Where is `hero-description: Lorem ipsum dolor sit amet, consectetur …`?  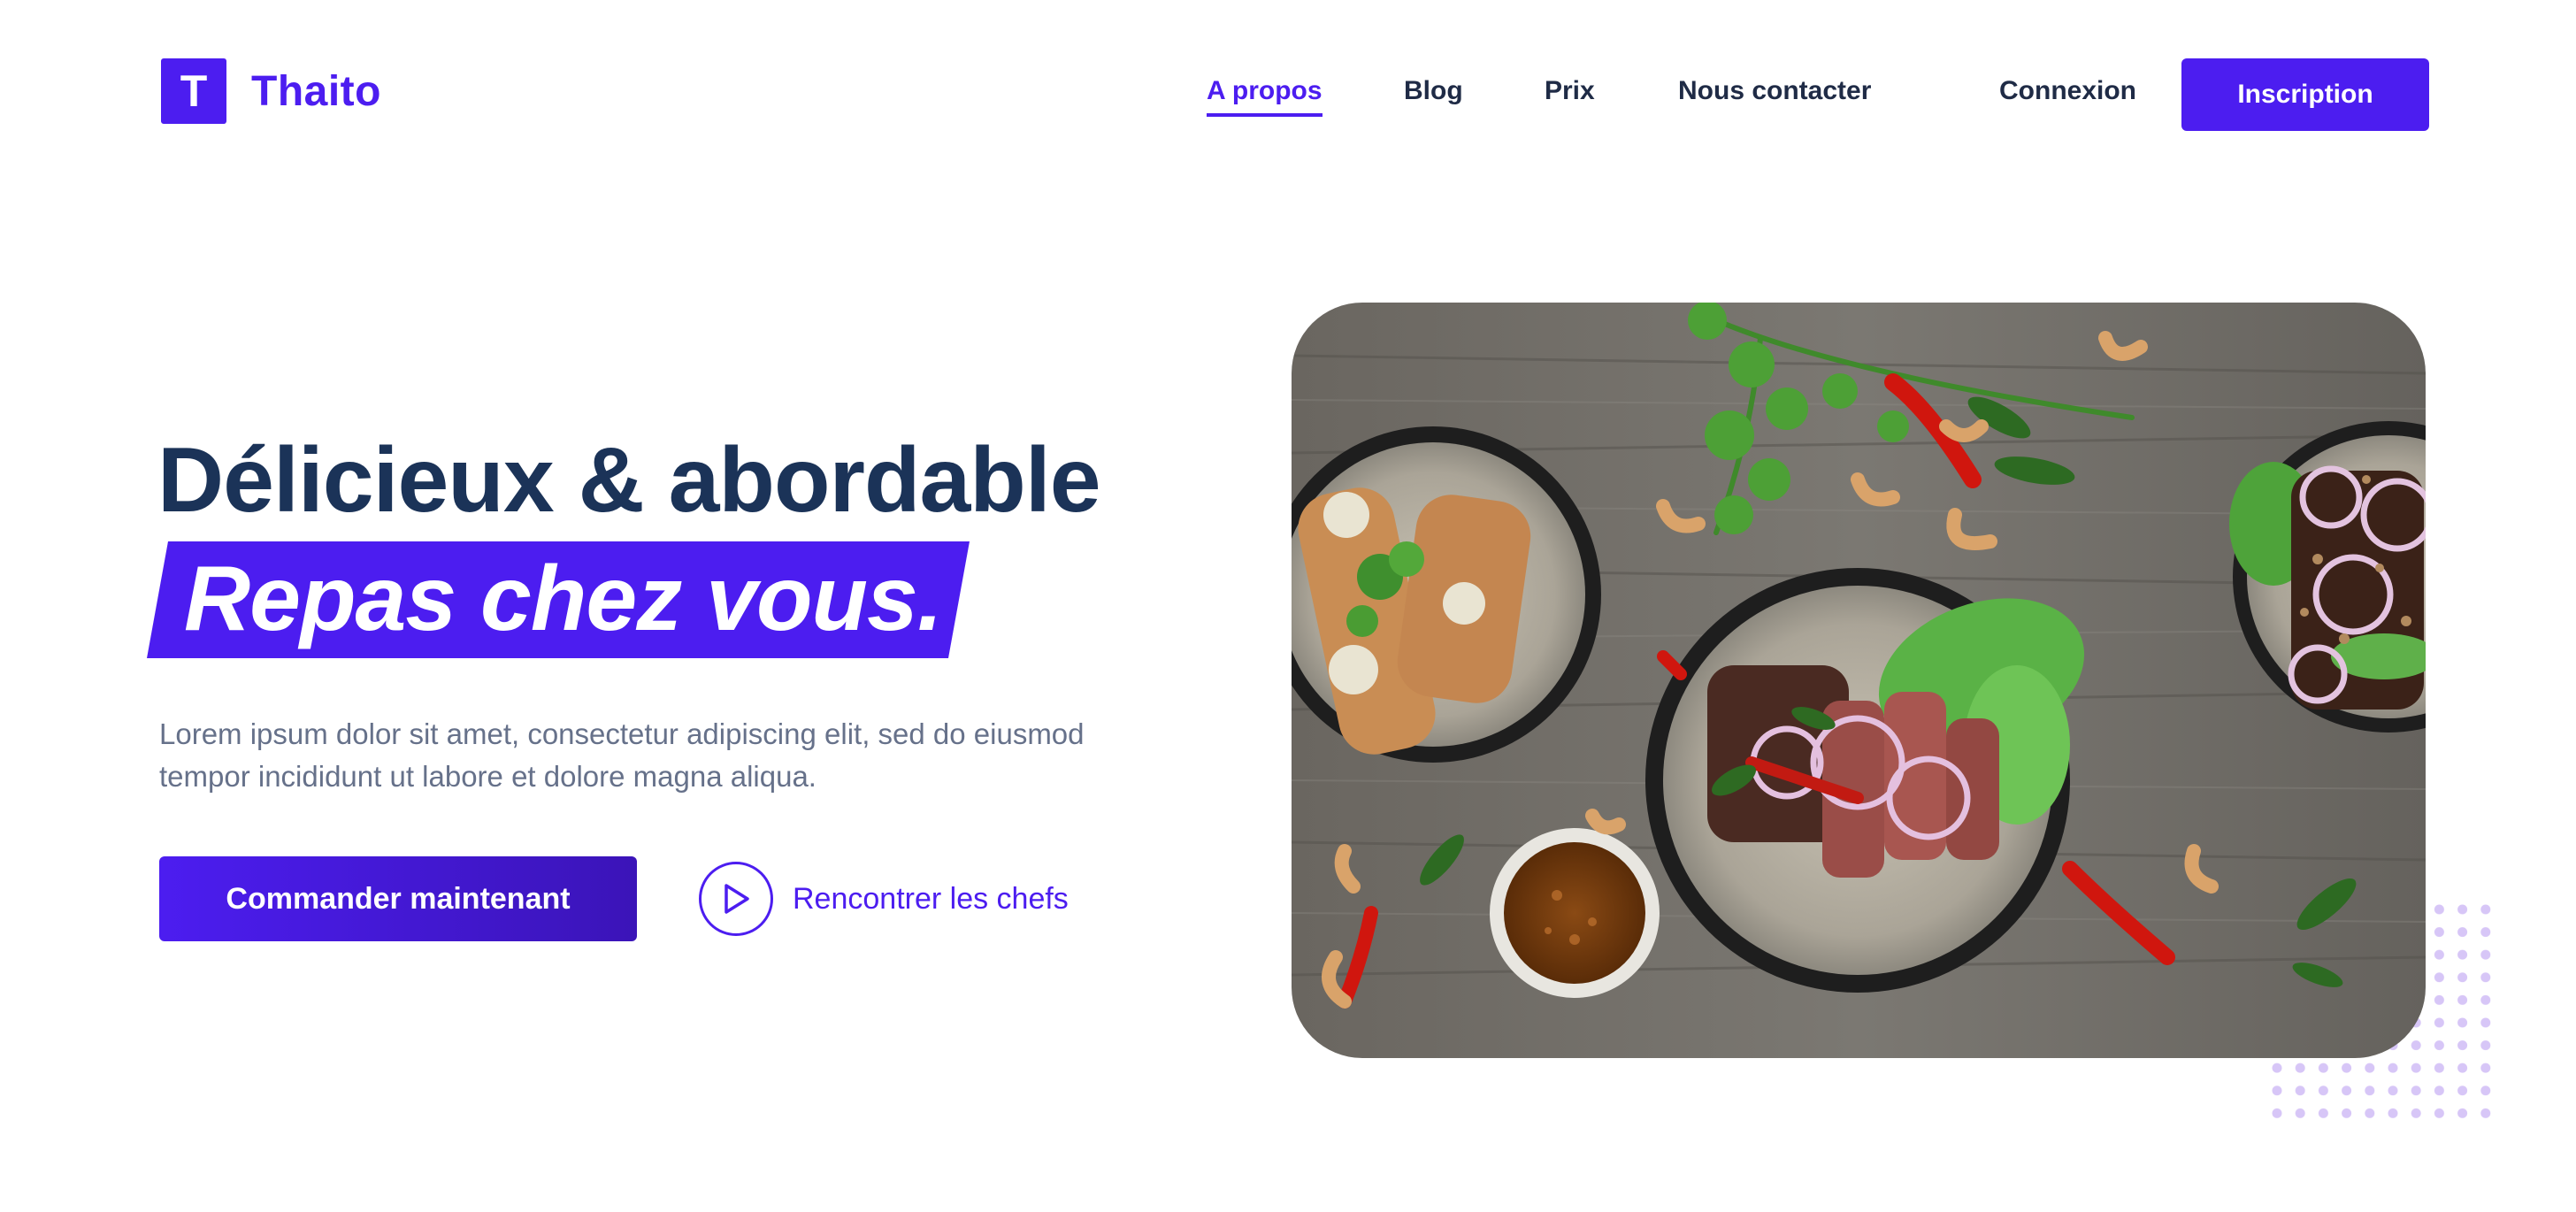
hero-description: Lorem ipsum dolor sit amet, consectetur … is located at coordinates (622, 755).